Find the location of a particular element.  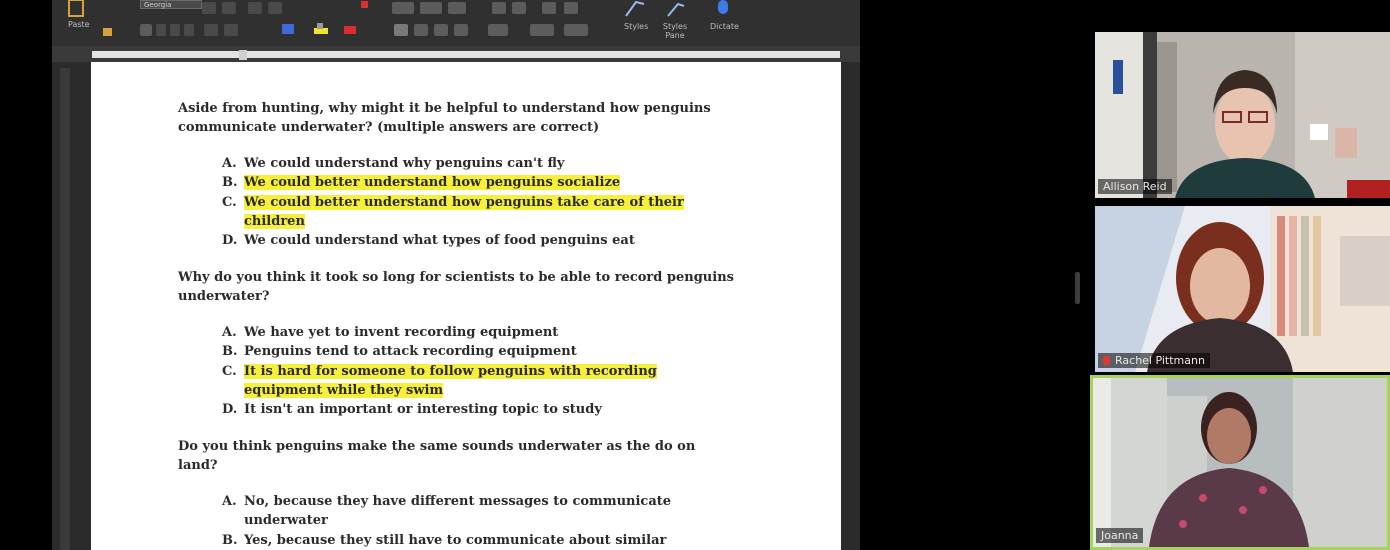

sort-button is located at coordinates (549, 8).